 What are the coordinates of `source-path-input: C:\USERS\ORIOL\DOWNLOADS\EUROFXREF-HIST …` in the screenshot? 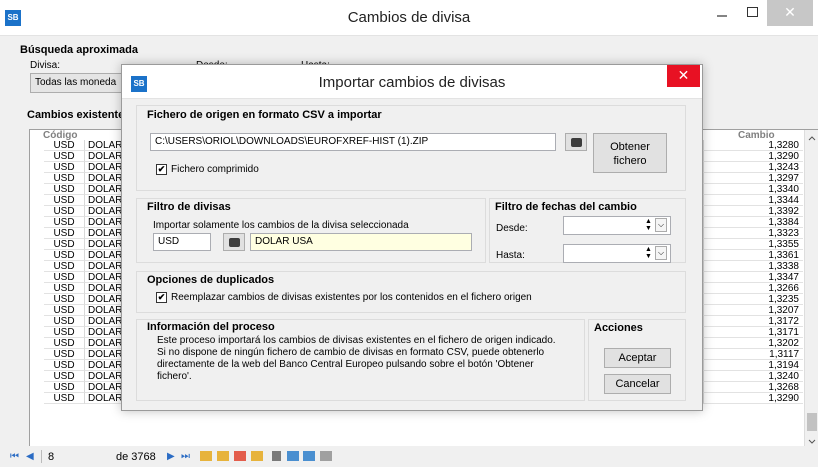 It's located at (353, 142).